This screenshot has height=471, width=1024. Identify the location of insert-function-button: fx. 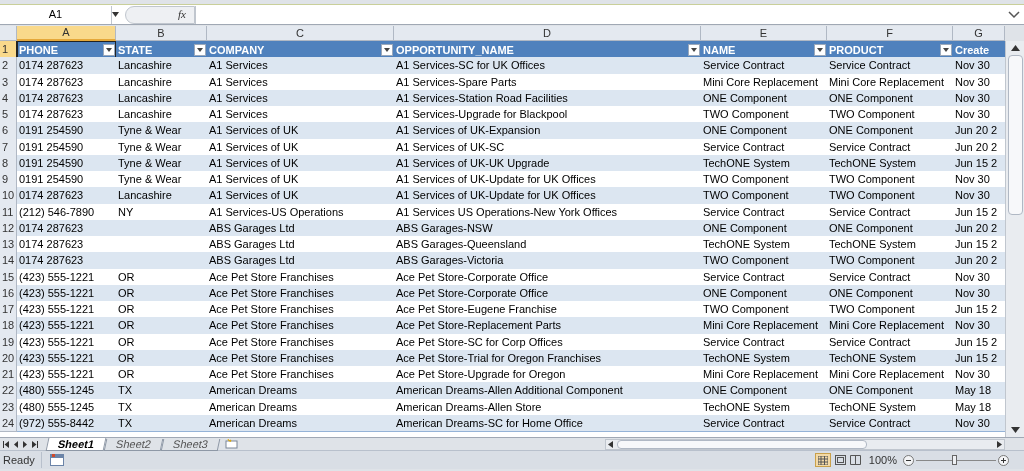
(182, 14).